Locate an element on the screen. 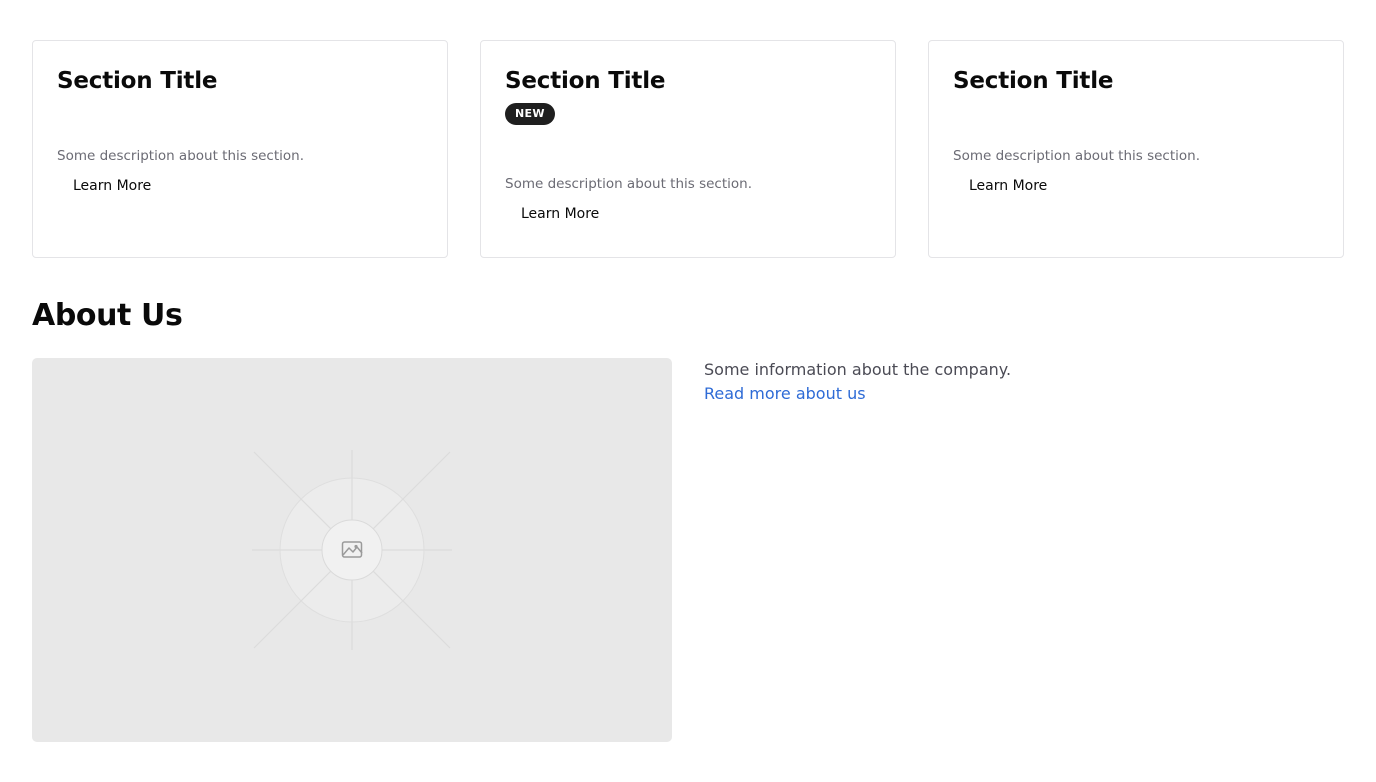 The image size is (1376, 782). new-badge: NEW is located at coordinates (530, 114).